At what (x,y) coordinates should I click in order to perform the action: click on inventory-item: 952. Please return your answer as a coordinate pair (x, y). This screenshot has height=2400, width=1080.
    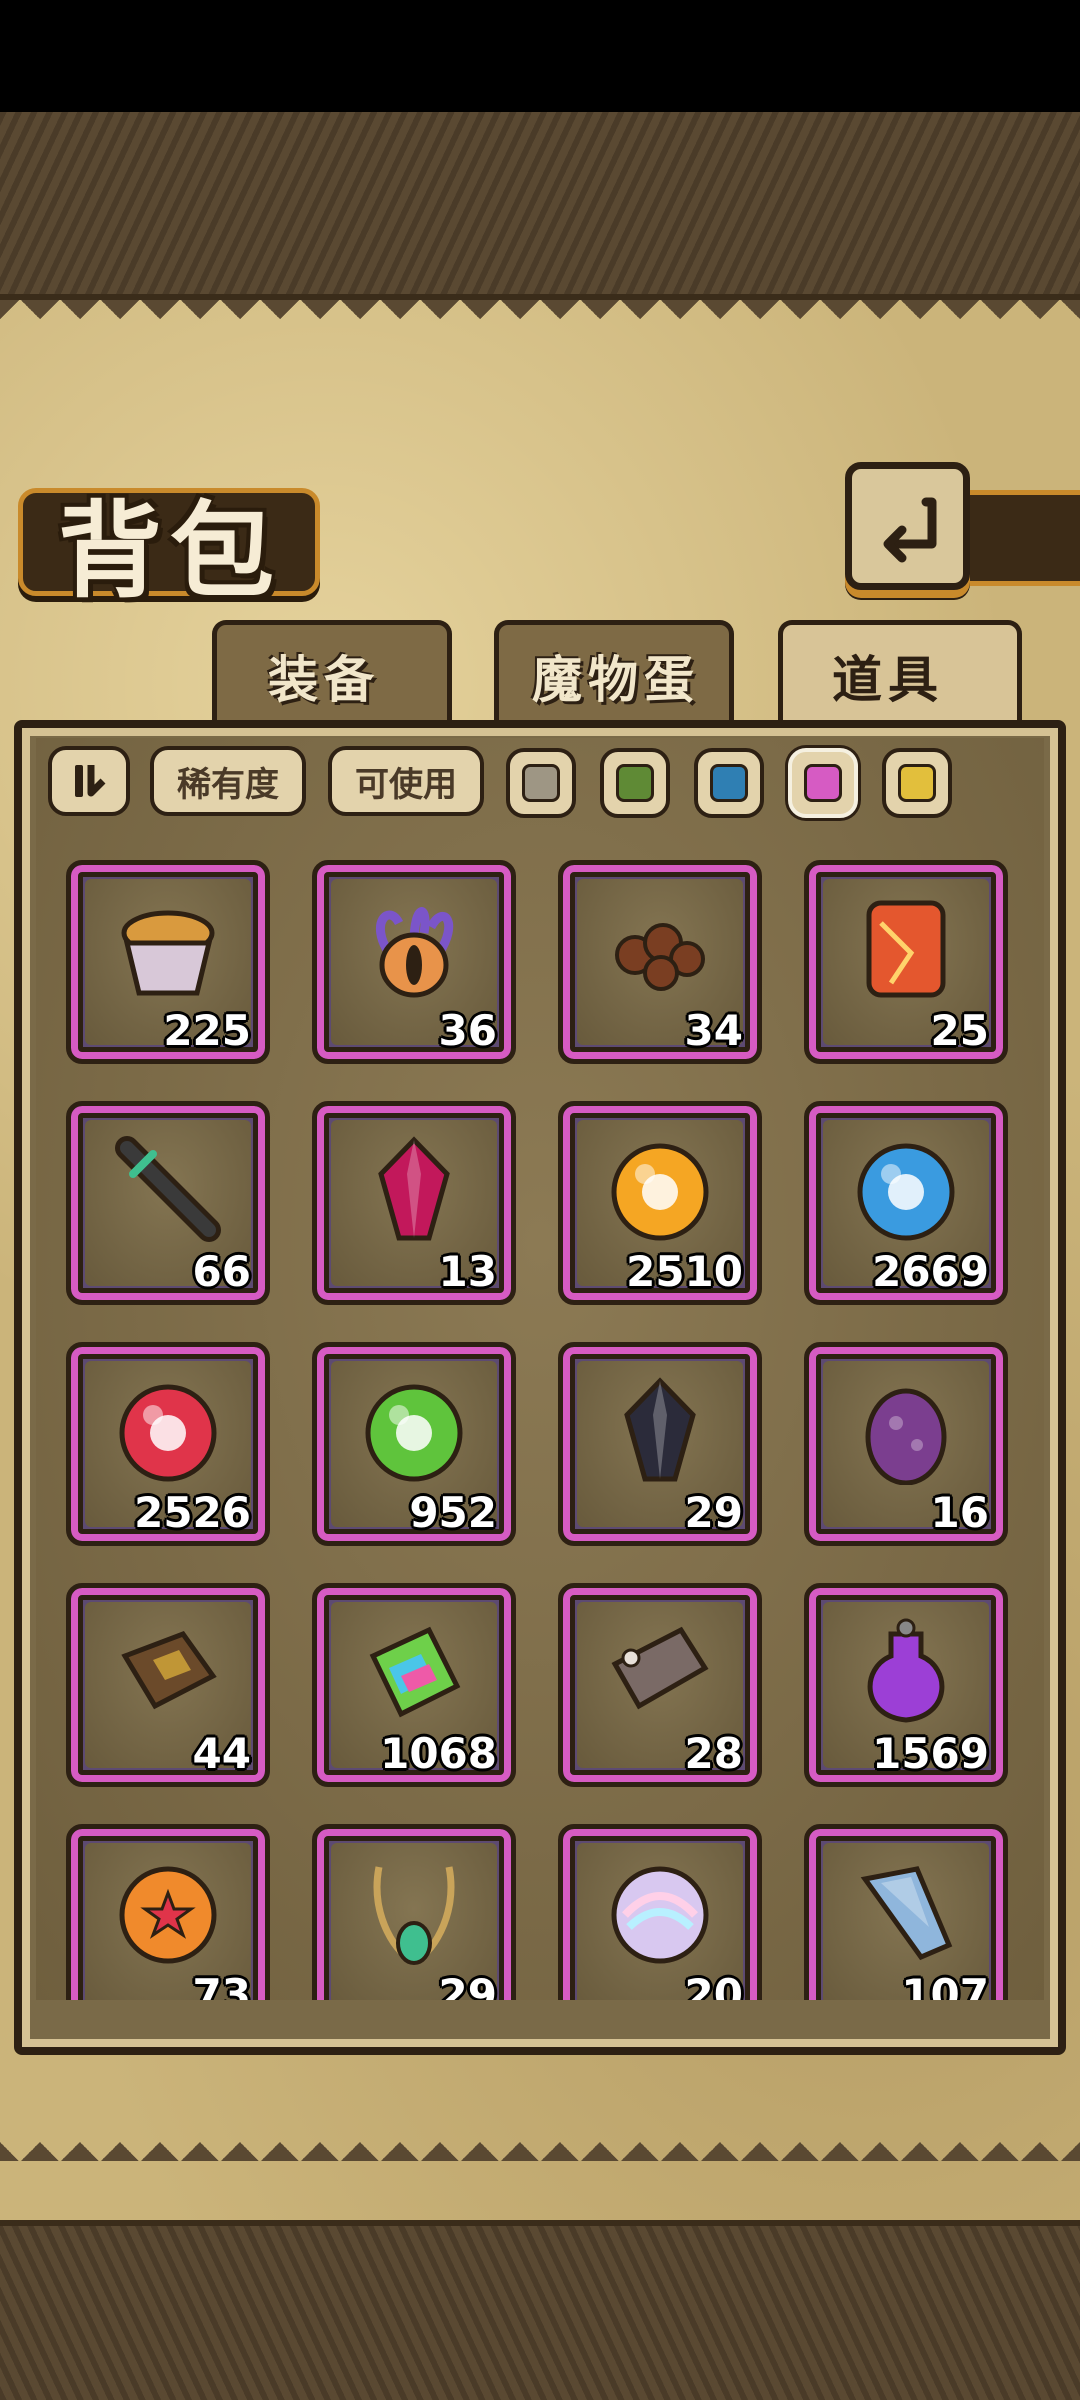
    Looking at the image, I should click on (414, 1444).